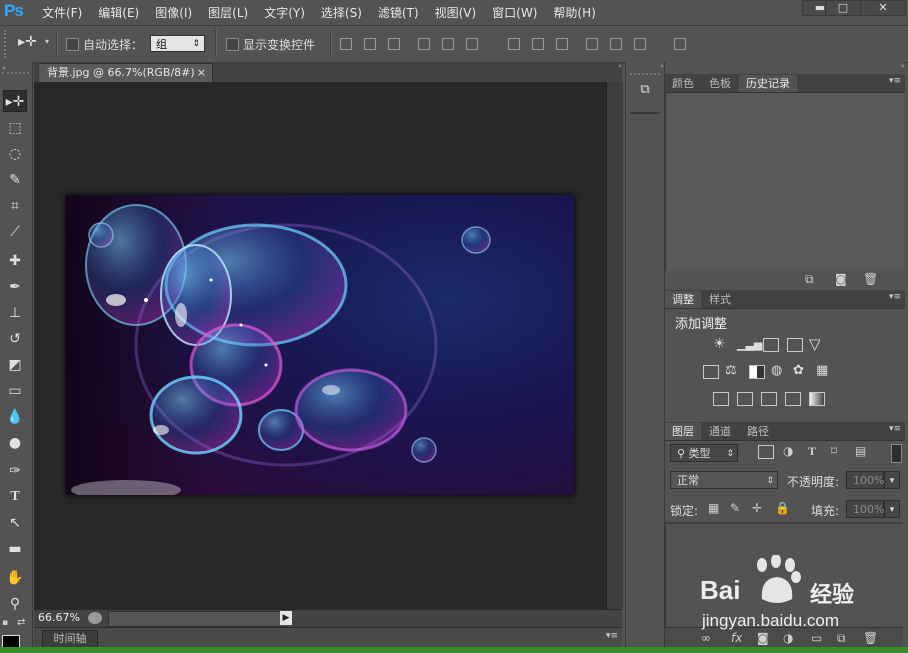 Image resolution: width=908 pixels, height=653 pixels. What do you see at coordinates (15, 287) in the screenshot?
I see `brush-tool-icon: ✒` at bounding box center [15, 287].